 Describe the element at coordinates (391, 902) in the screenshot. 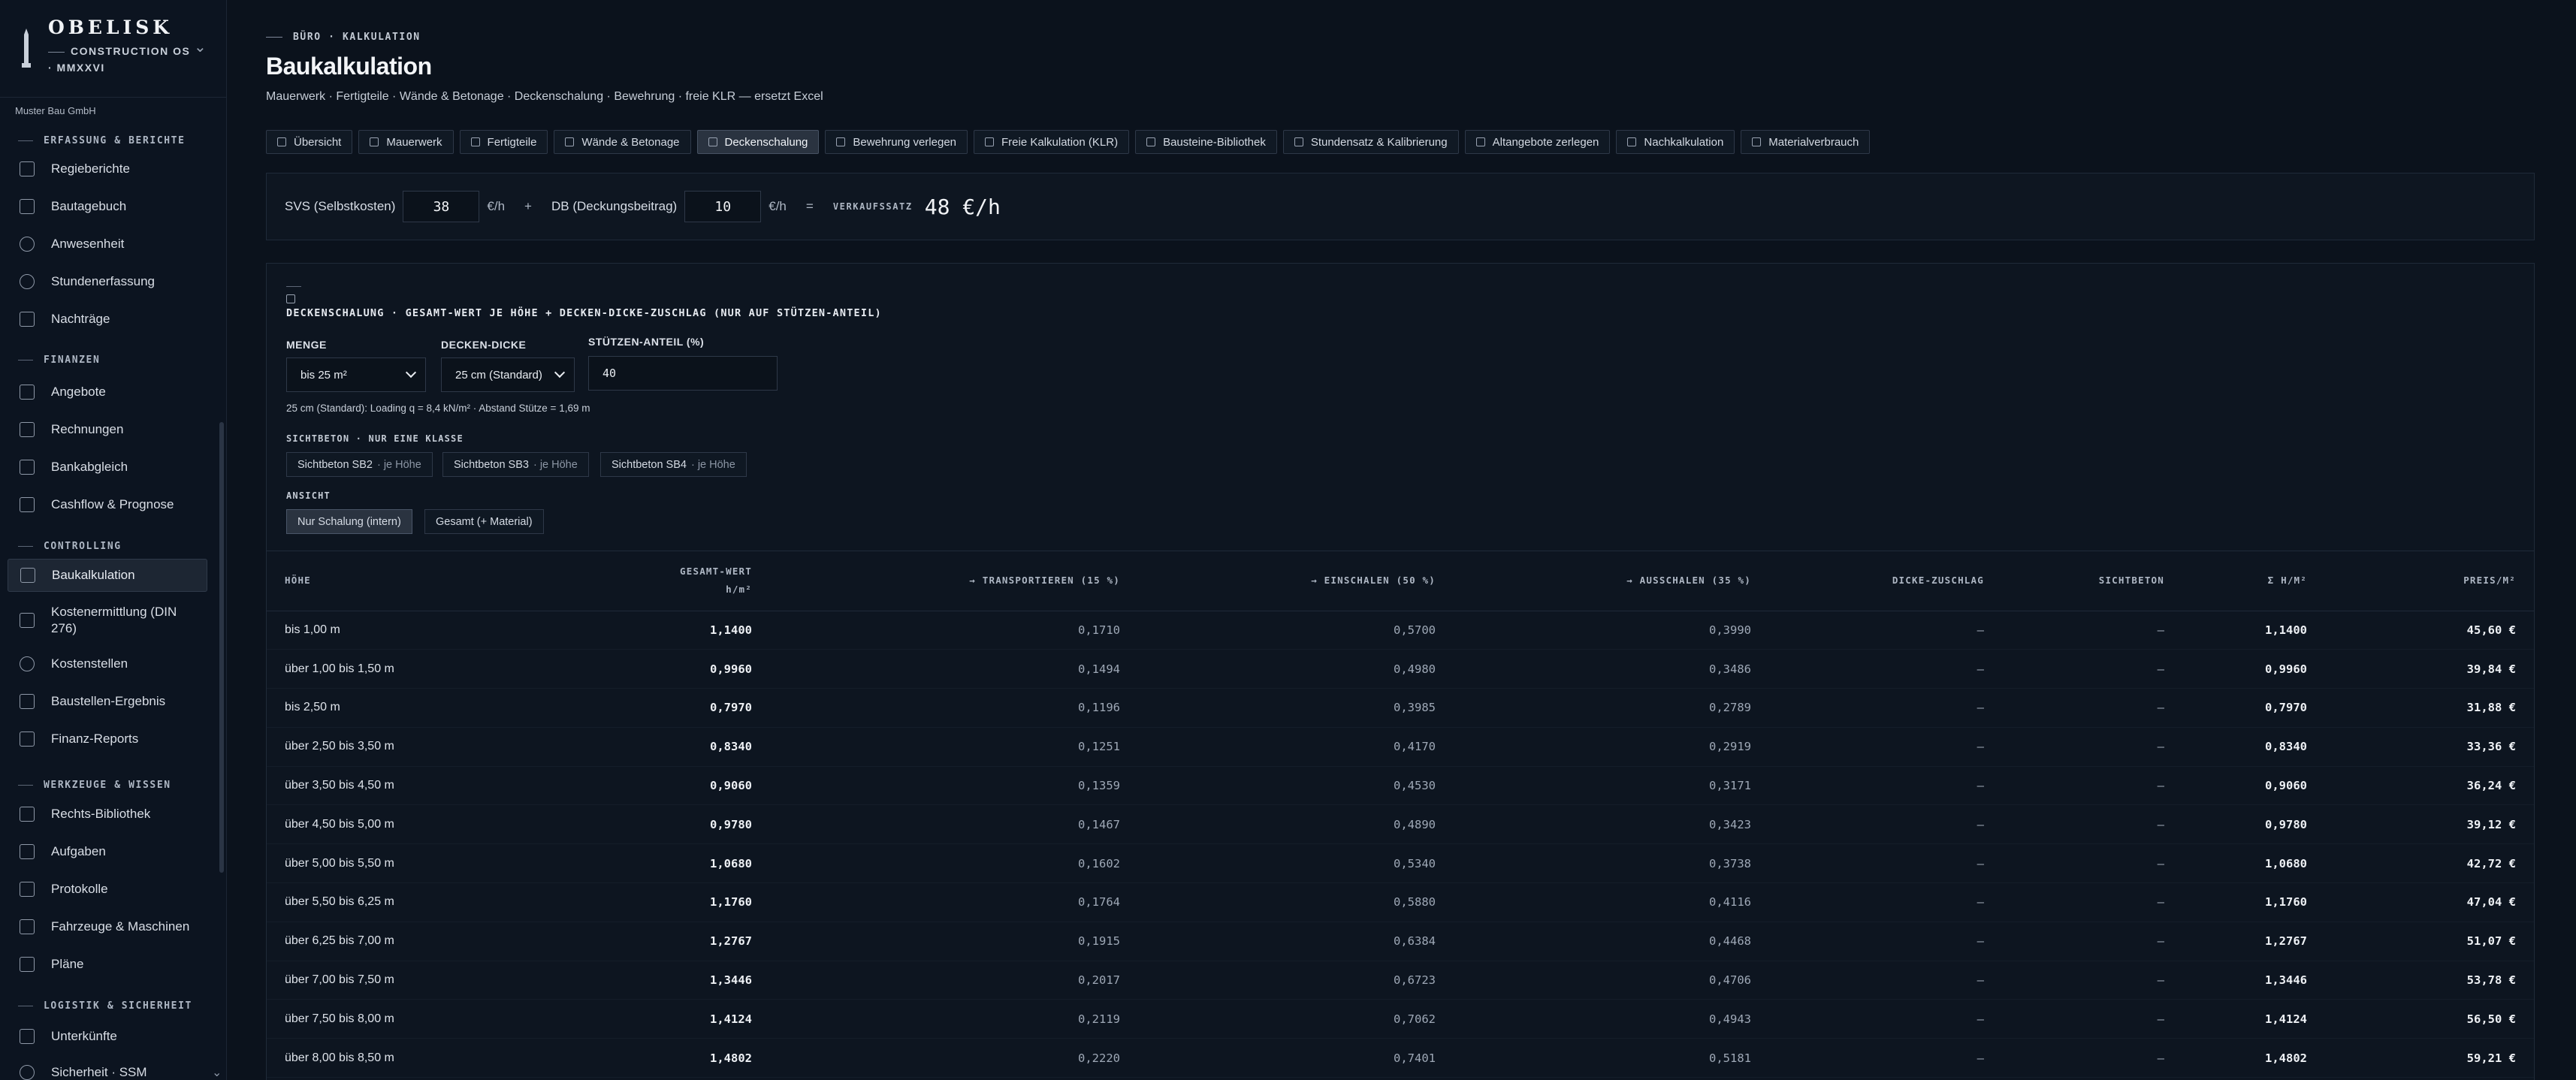

I see `cell-hoehe: über 5,50 bis 6,25 m` at that location.